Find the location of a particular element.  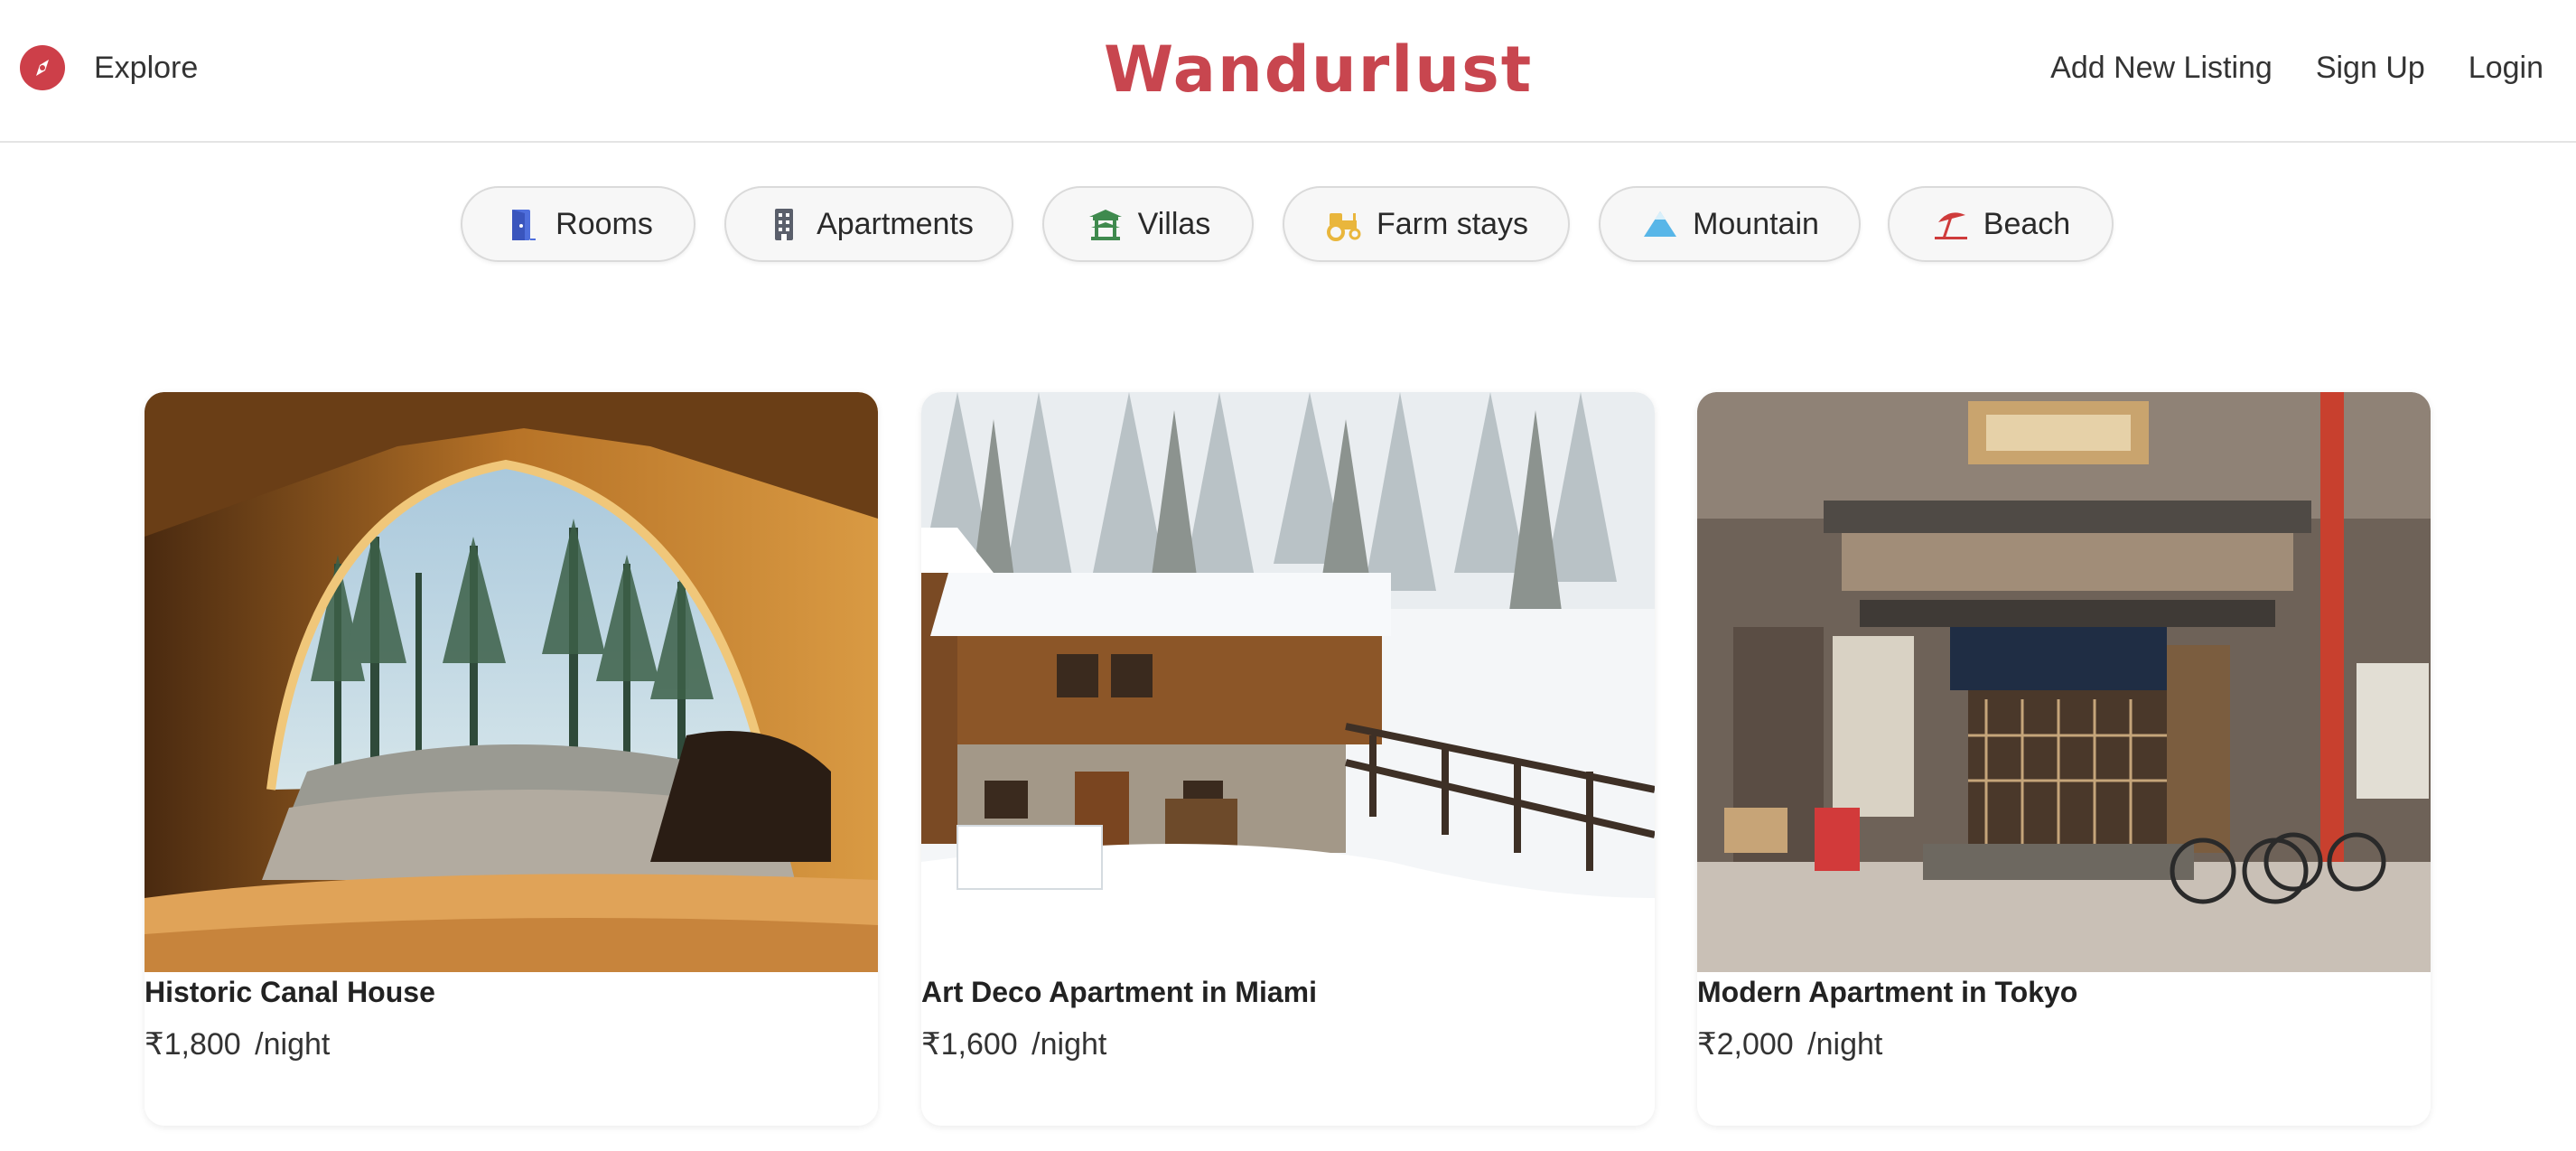

filter-mountain: Mountain is located at coordinates (1730, 224).